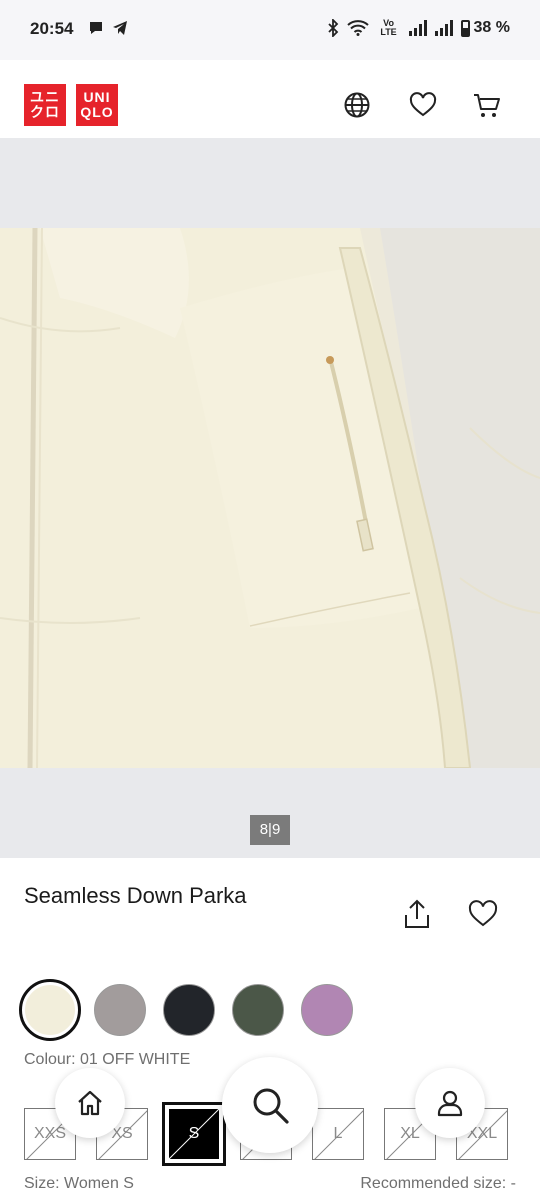  I want to click on size-option-s: S, so click(194, 1134).